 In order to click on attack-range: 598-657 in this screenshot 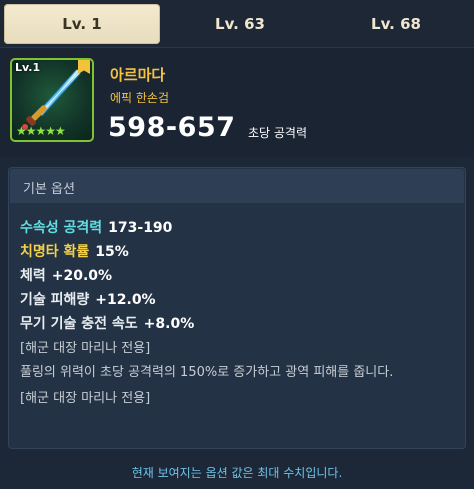, I will do `click(172, 127)`.